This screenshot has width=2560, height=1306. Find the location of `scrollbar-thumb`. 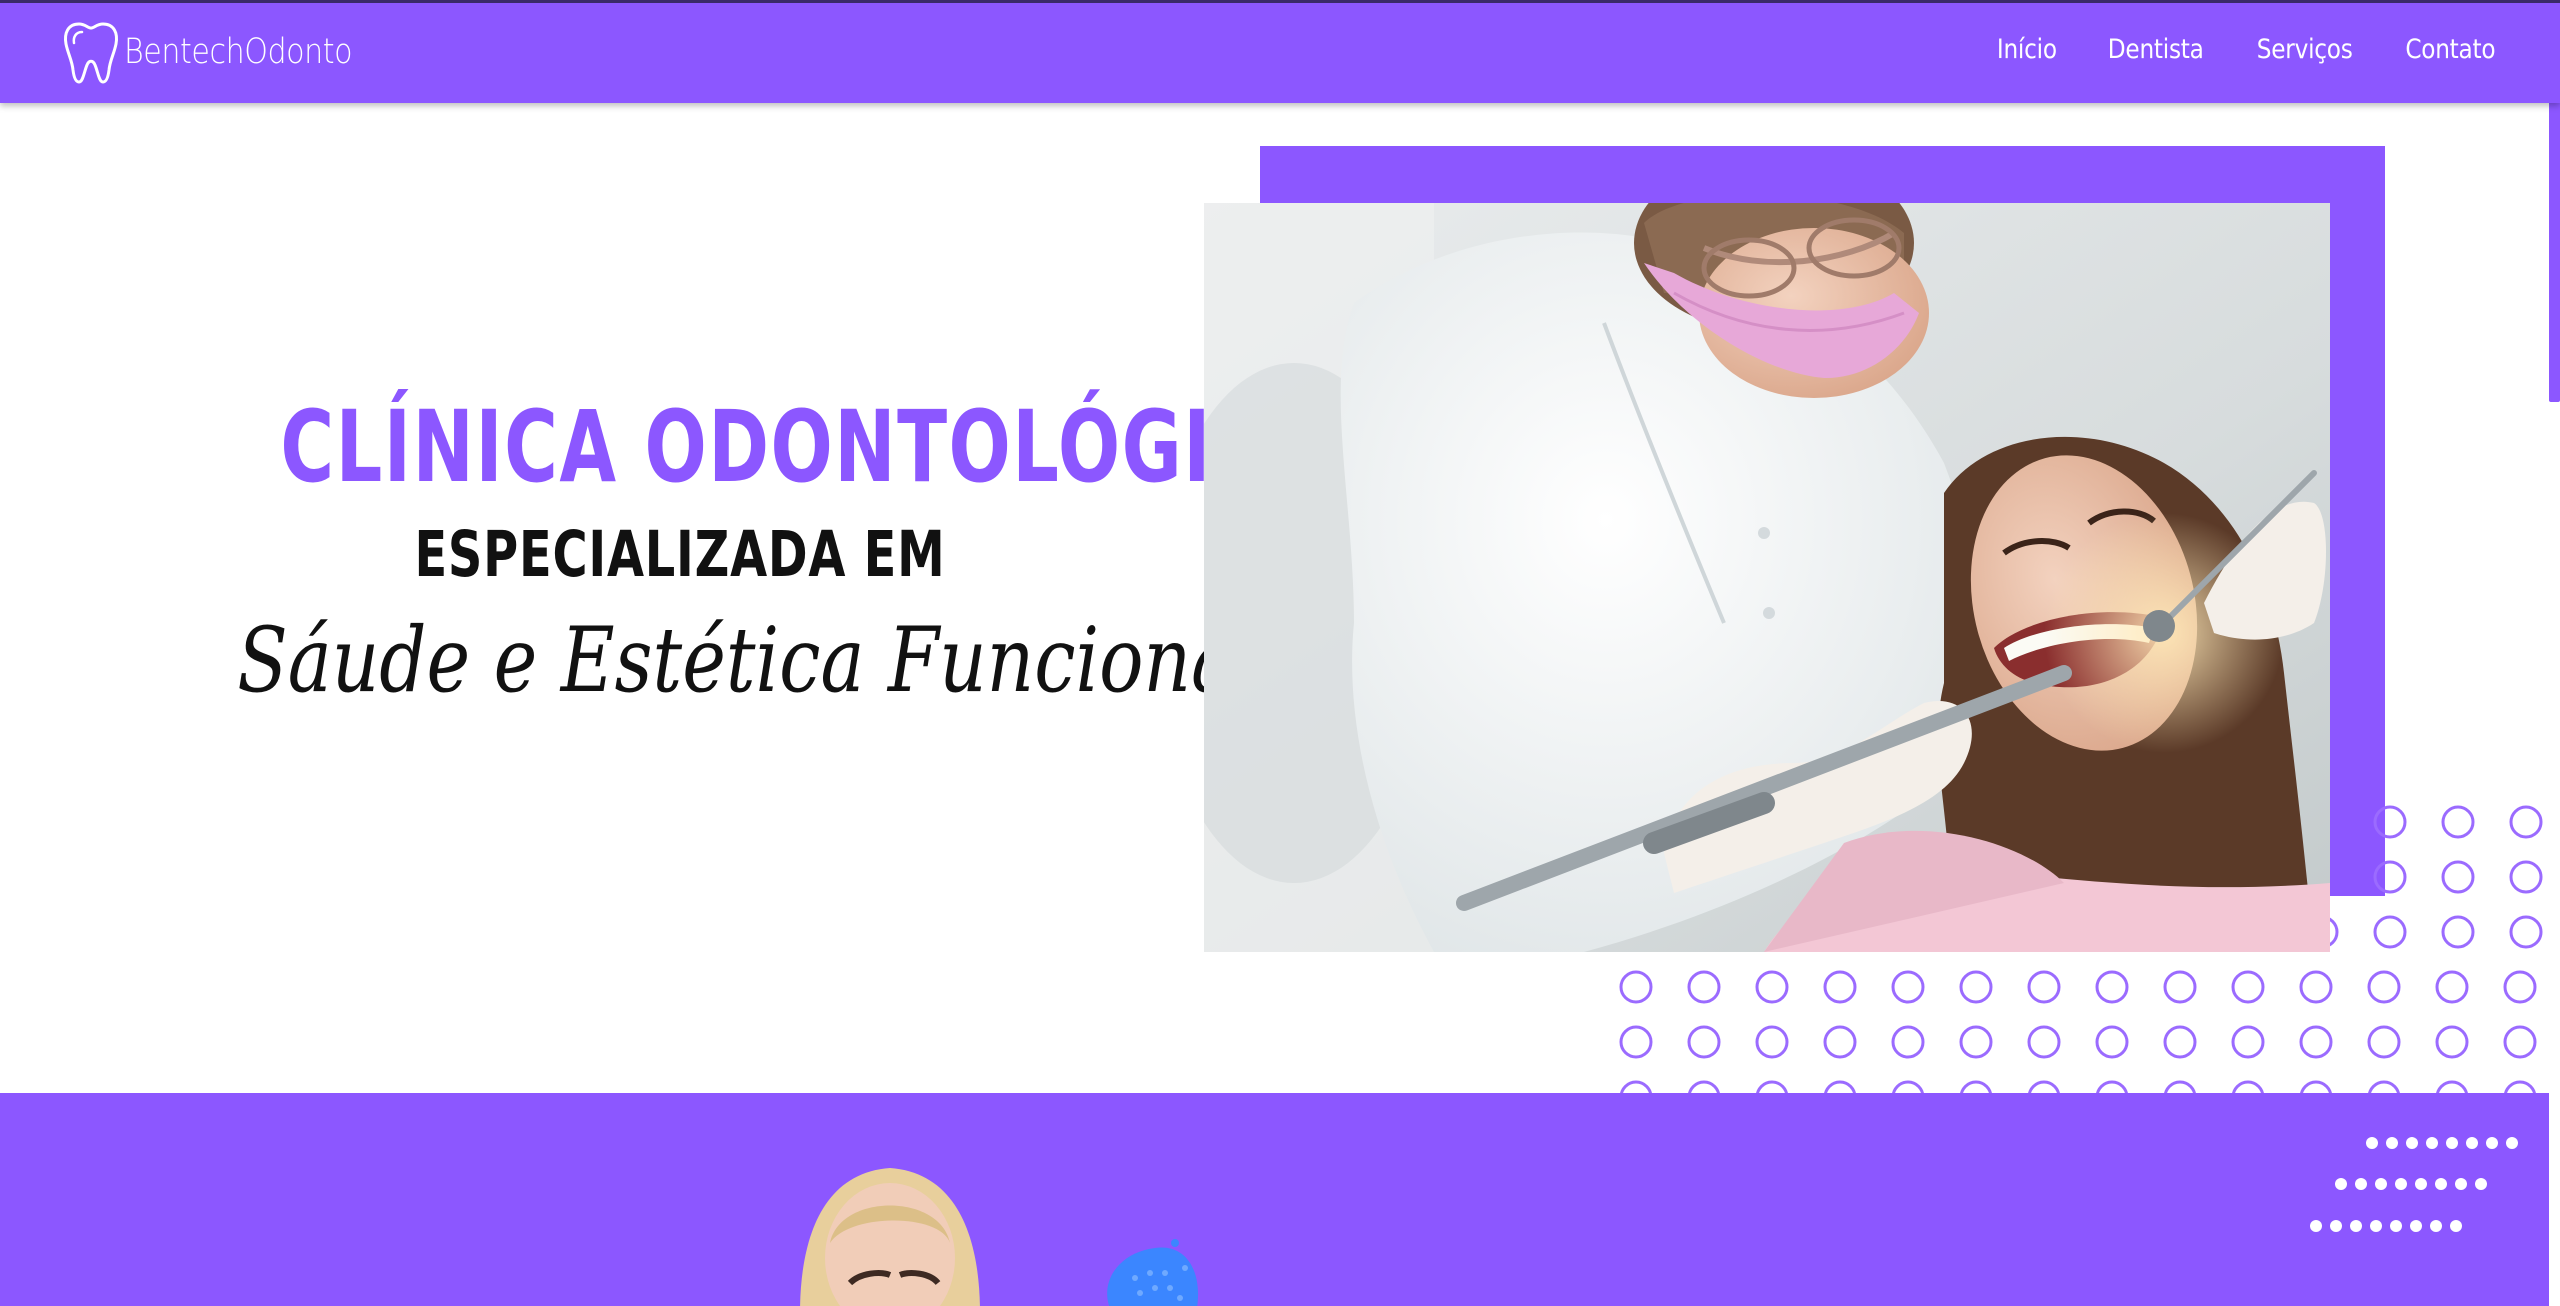

scrollbar-thumb is located at coordinates (2554, 251).